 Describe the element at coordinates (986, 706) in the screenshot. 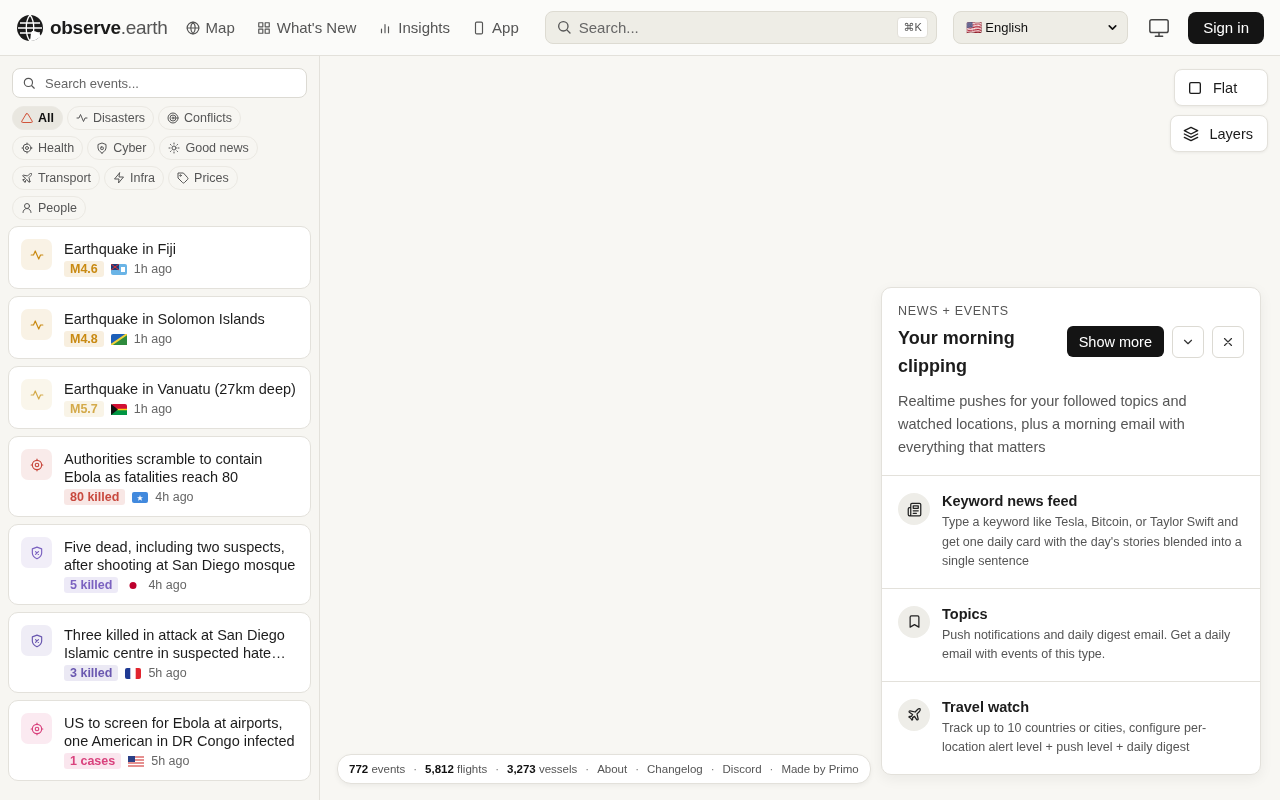

I see `feature-title: Travel watch` at that location.